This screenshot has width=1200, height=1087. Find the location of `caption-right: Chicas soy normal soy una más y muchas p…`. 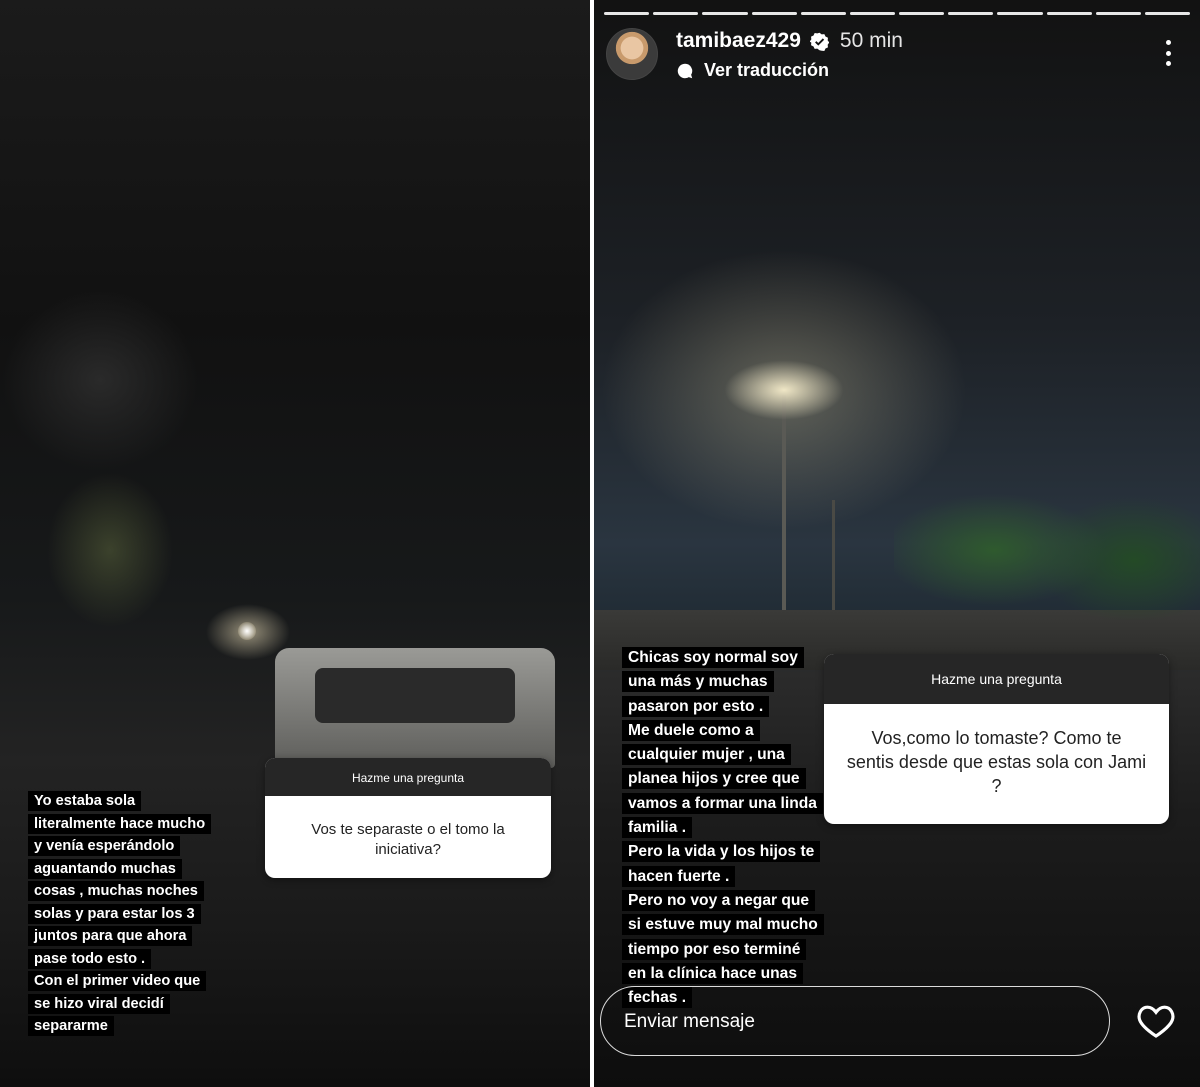

caption-right: Chicas soy normal soy una más y muchas p… is located at coordinates (742, 828).